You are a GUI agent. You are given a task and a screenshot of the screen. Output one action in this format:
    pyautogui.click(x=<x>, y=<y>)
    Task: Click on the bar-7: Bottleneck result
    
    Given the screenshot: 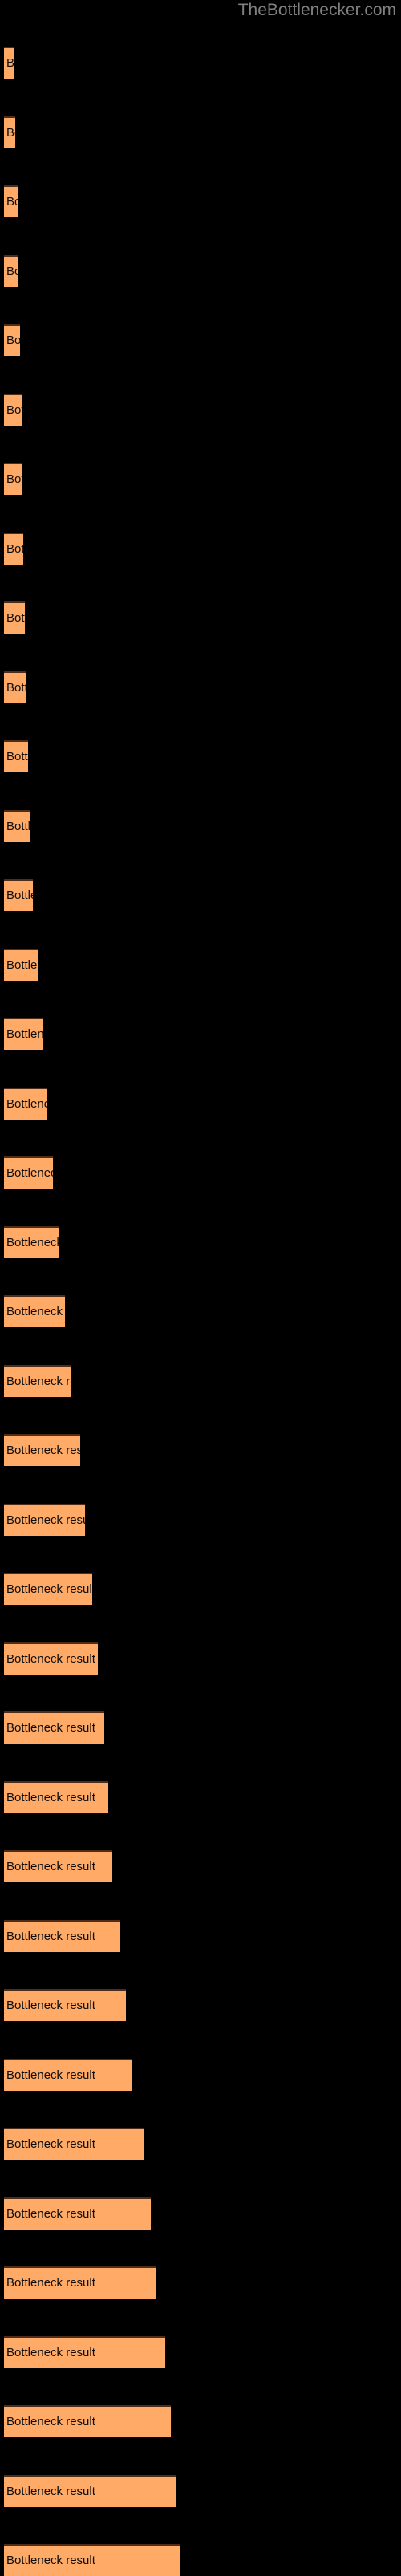 What is the action you would take?
    pyautogui.click(x=13, y=479)
    